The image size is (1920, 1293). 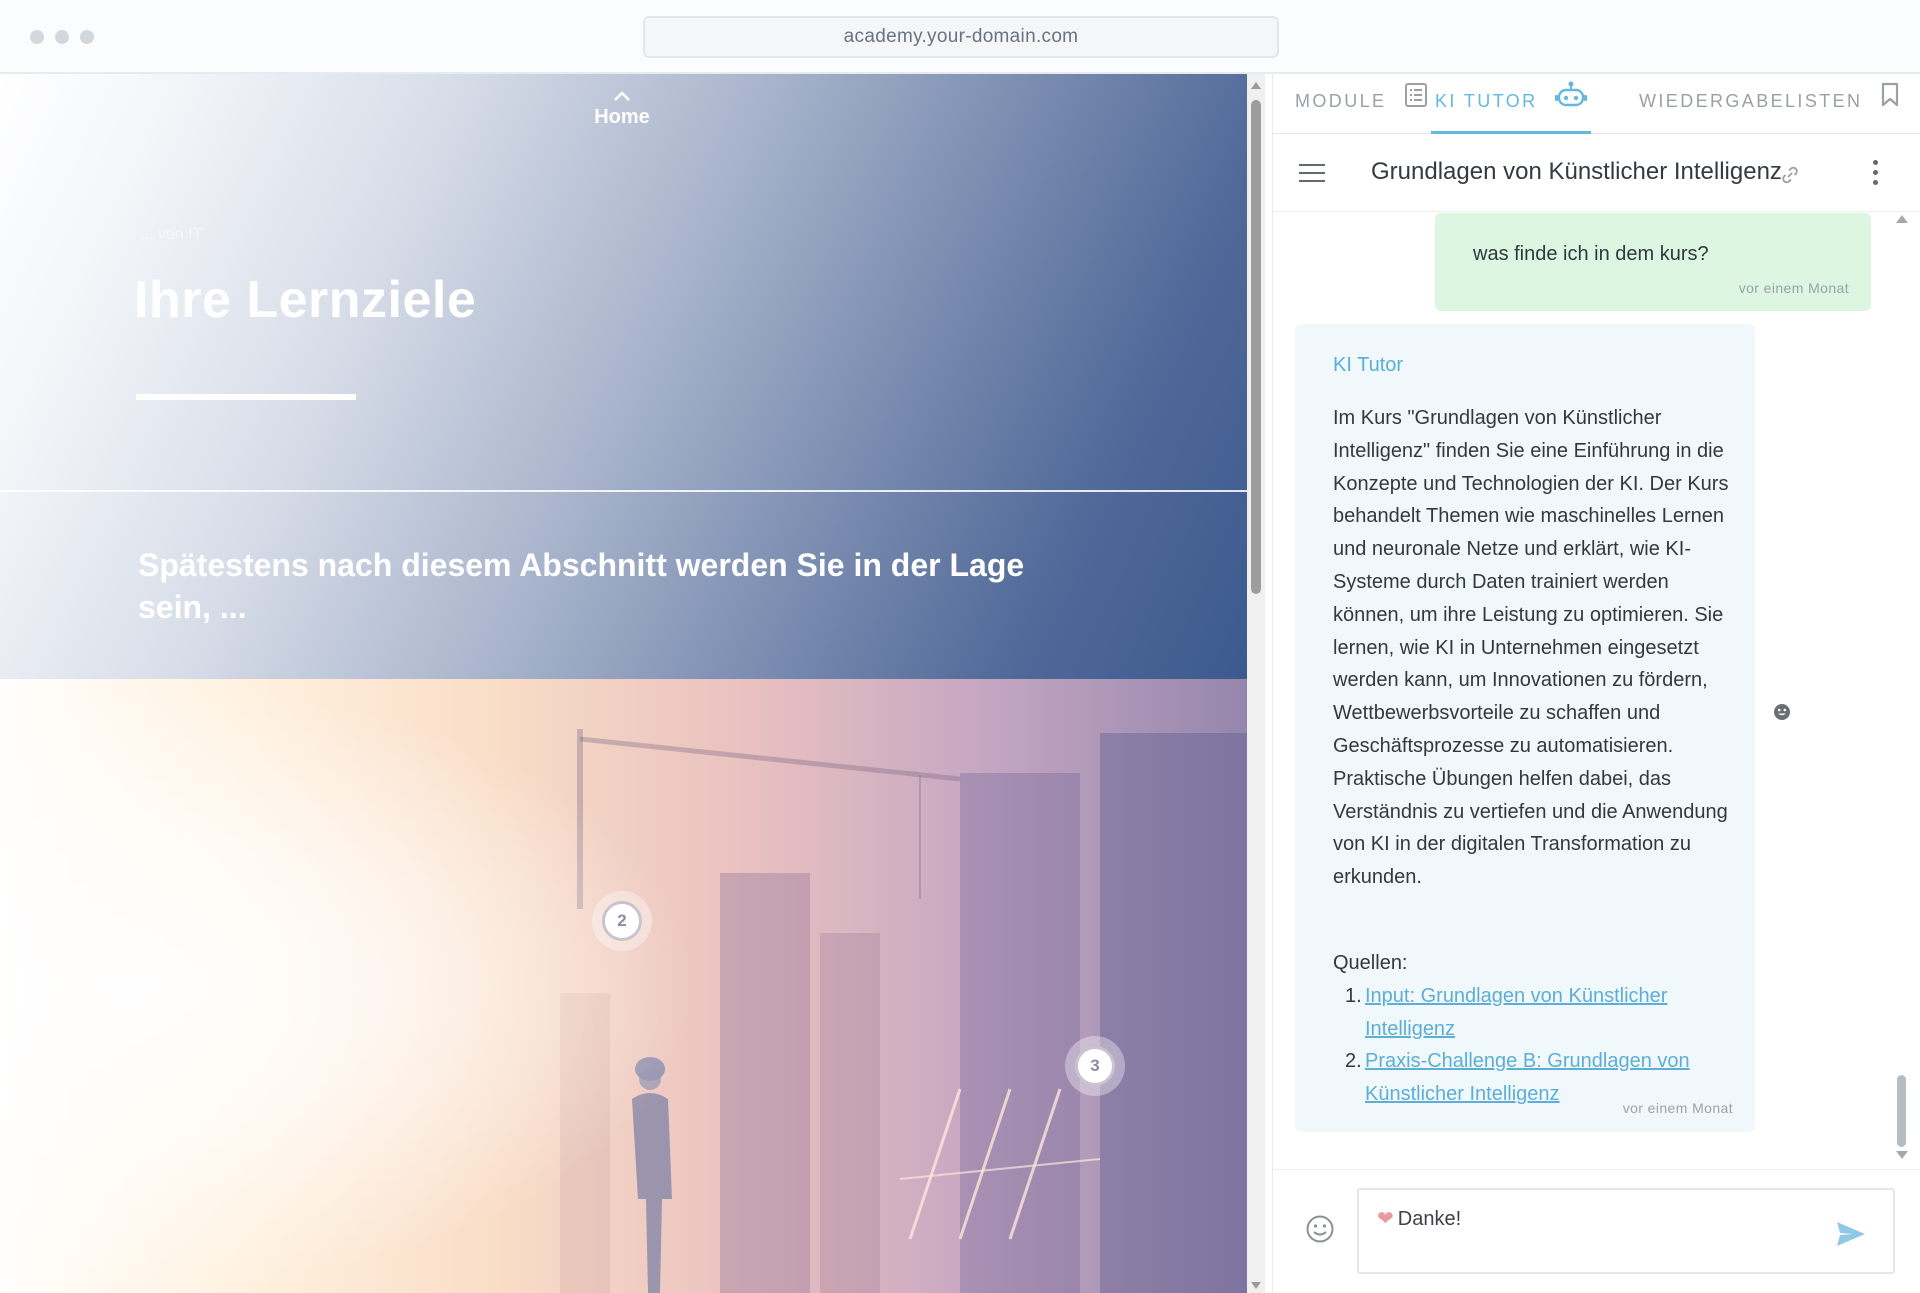 I want to click on home-label: Home, so click(x=622, y=117).